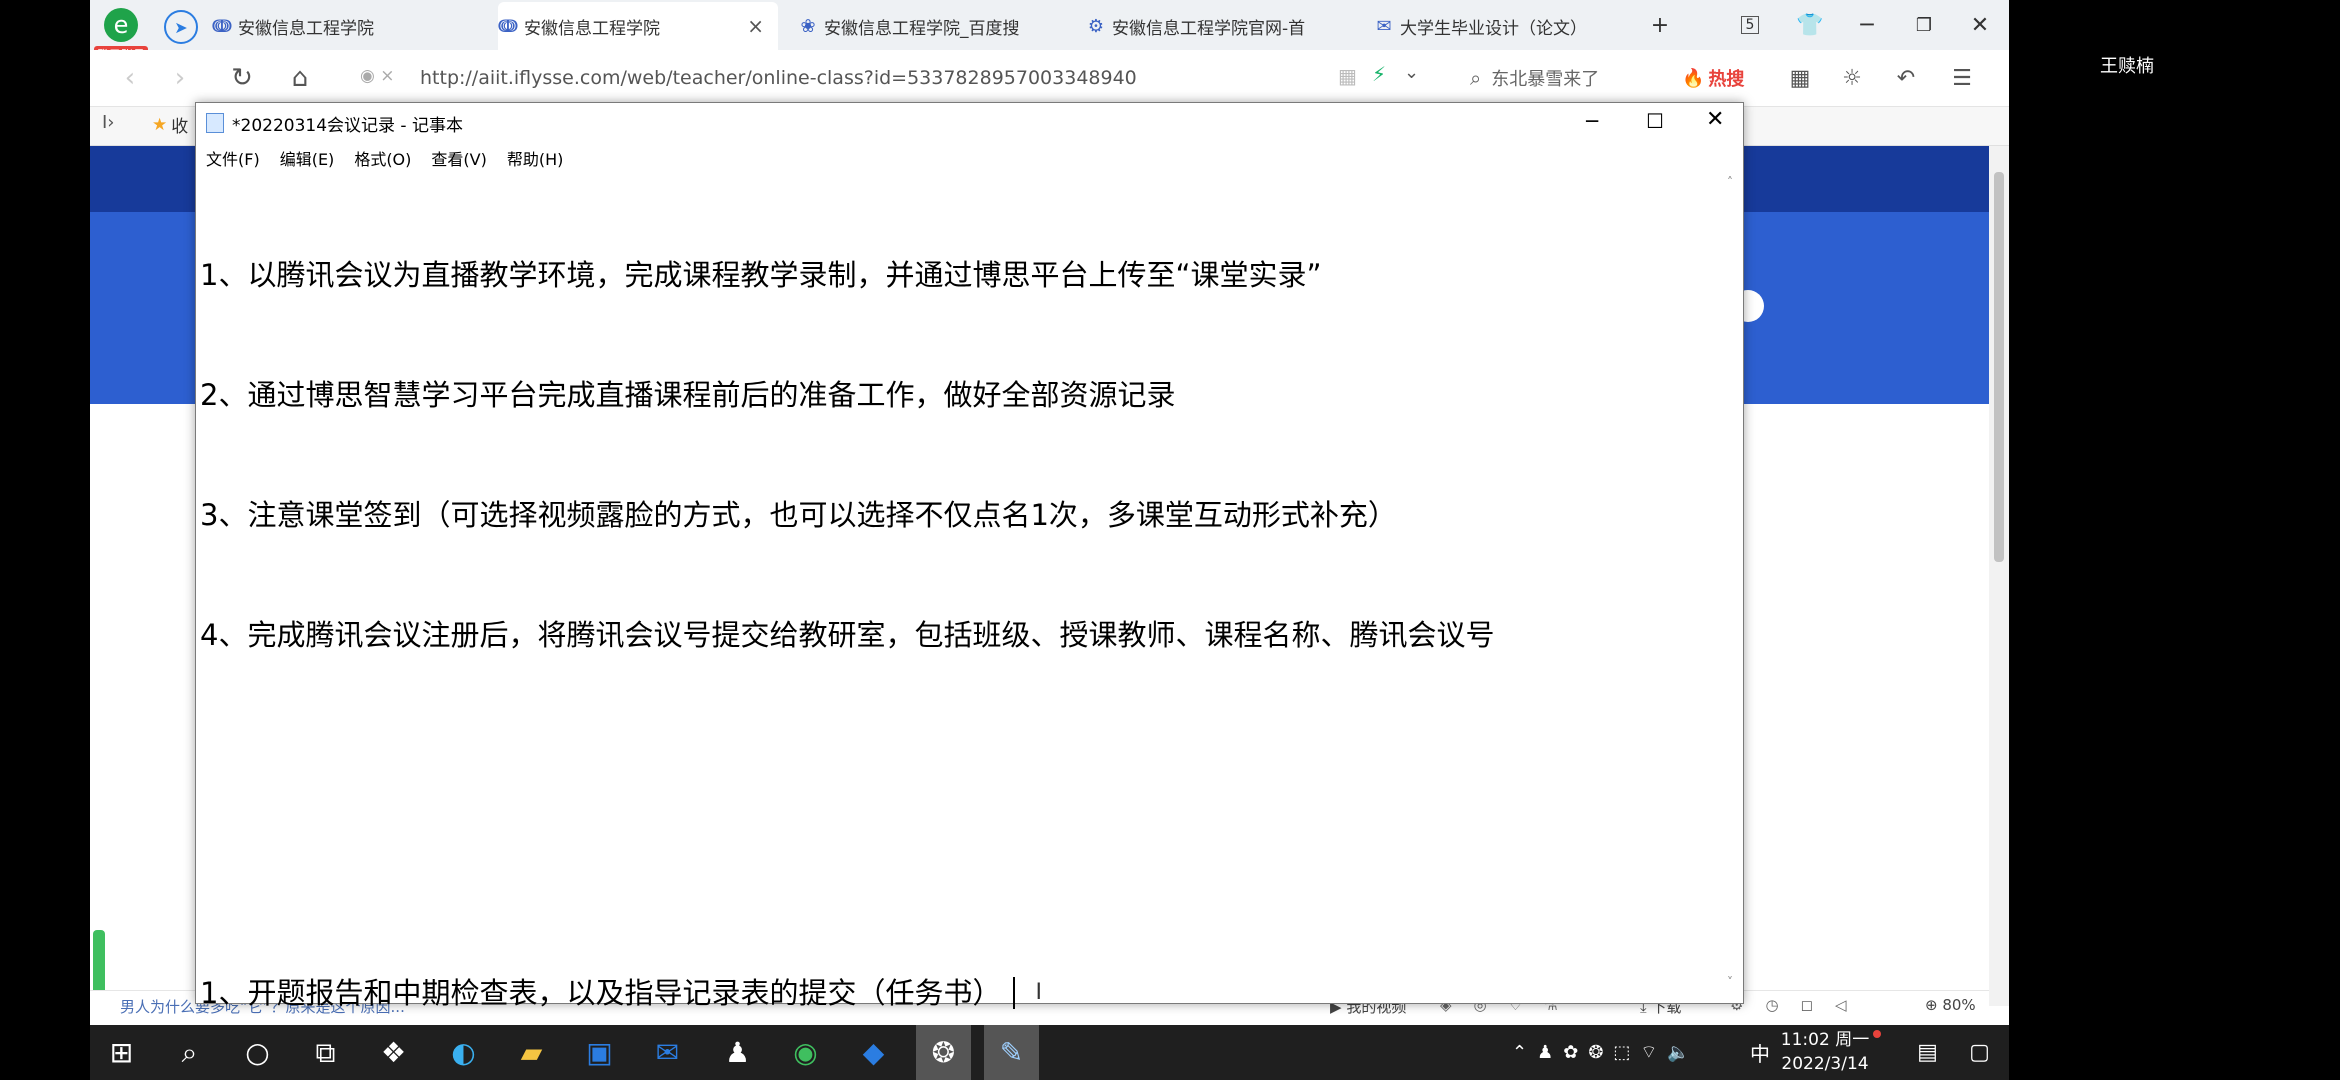  I want to click on tab-5: ✉ 大学生毕业设计（论文）, so click(1494, 26).